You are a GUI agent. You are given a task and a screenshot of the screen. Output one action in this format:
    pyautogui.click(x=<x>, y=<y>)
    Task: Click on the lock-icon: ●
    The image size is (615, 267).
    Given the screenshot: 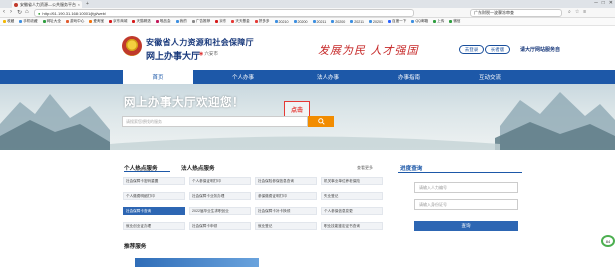 What is the action you would take?
    pyautogui.click(x=39, y=13)
    